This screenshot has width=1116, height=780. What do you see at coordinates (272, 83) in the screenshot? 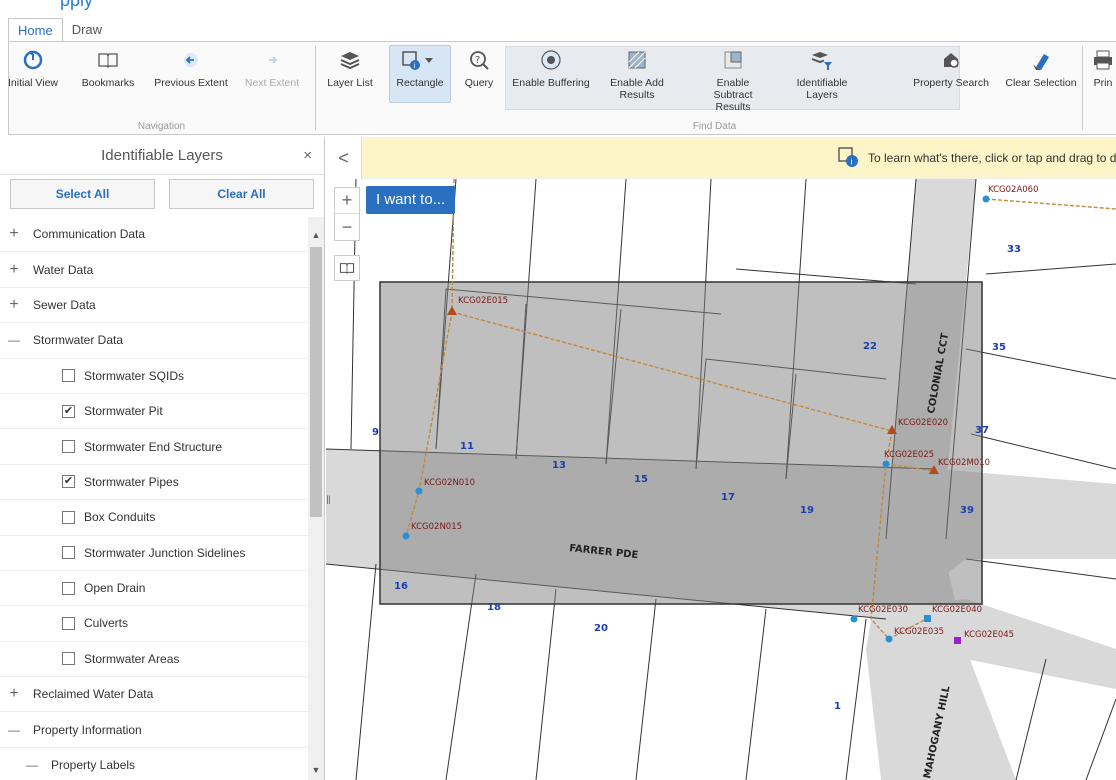
I see `next-extent-label: Next Extent` at bounding box center [272, 83].